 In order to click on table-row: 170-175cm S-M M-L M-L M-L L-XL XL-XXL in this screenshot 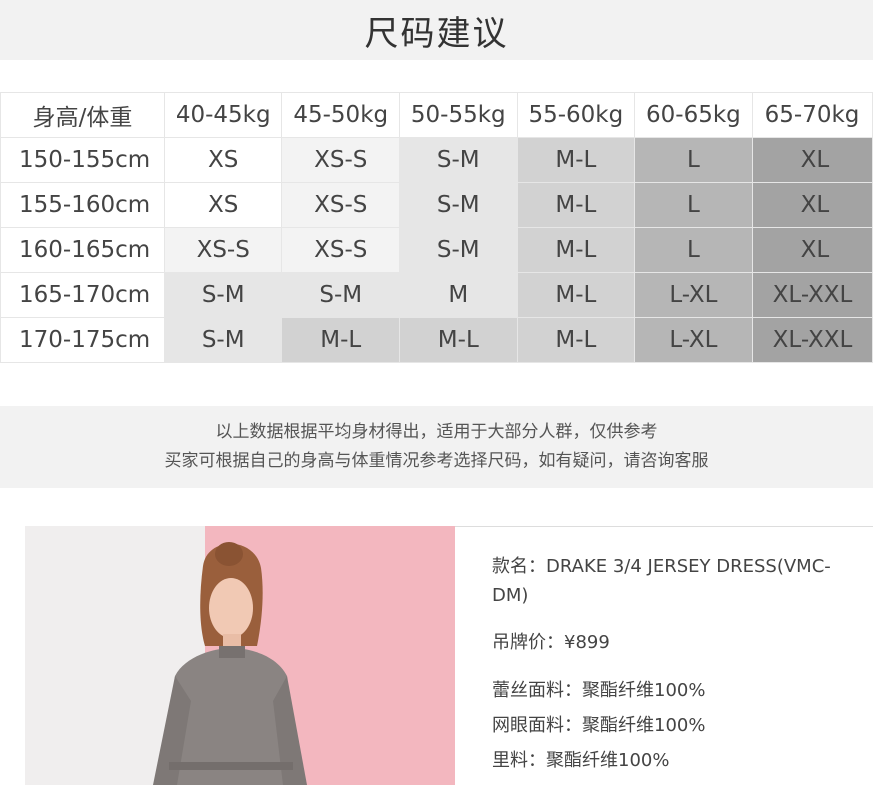, I will do `click(436, 340)`.